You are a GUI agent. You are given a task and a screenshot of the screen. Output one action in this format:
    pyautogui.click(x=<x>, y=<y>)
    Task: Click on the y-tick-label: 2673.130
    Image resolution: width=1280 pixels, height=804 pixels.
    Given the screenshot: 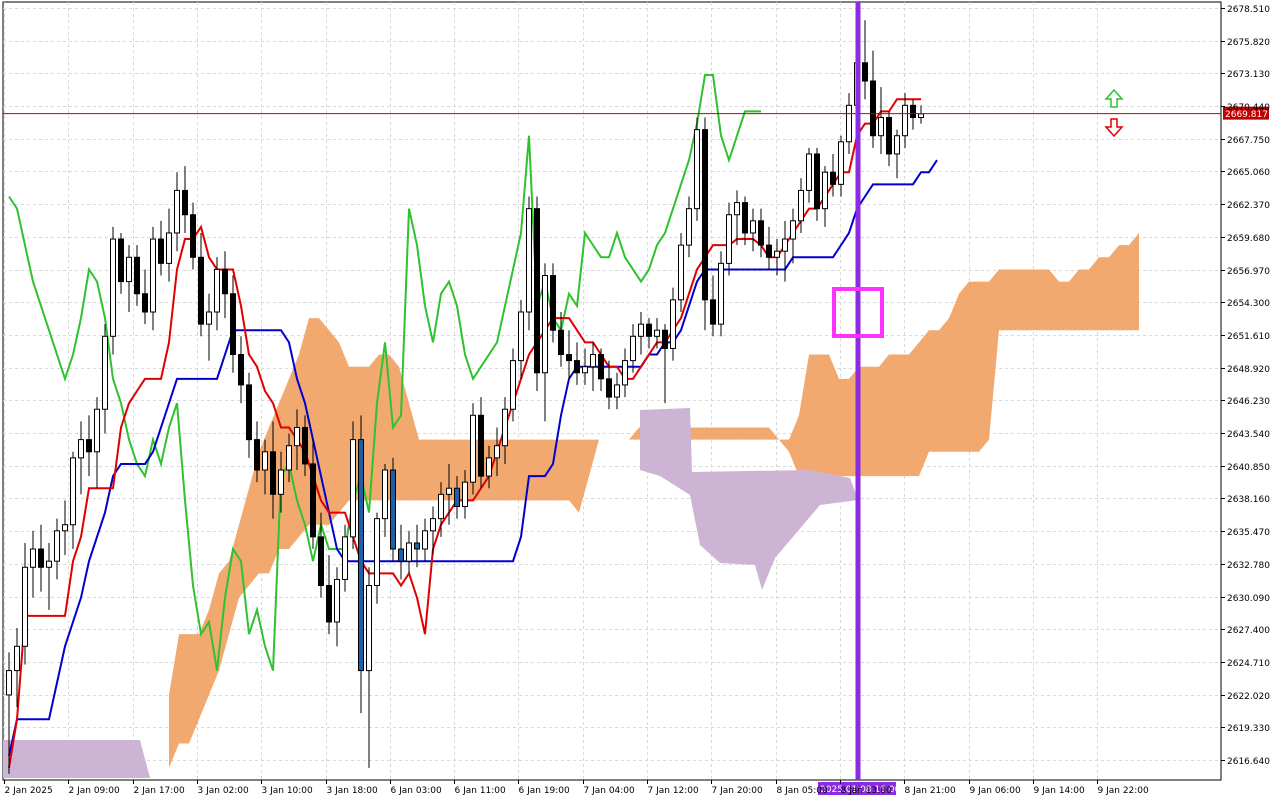 What is the action you would take?
    pyautogui.click(x=1248, y=75)
    